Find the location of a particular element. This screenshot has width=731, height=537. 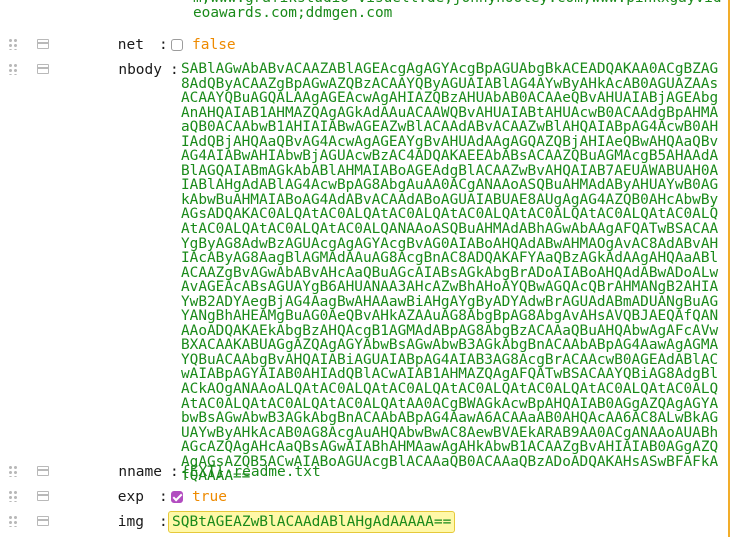

field-value: false is located at coordinates (214, 45).